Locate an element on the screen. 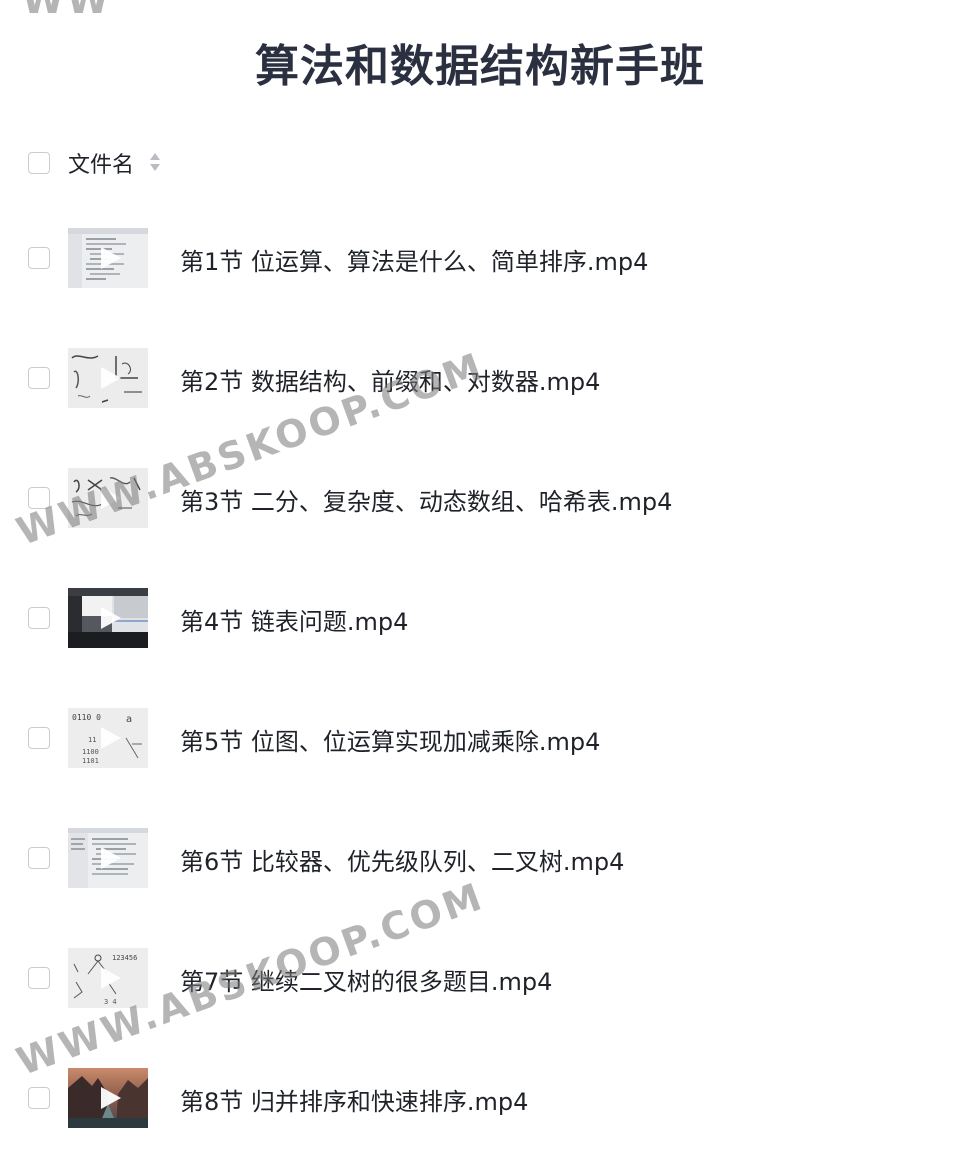 The image size is (960, 1154). page-title: 算法和数据结构新手班 is located at coordinates (480, 66).